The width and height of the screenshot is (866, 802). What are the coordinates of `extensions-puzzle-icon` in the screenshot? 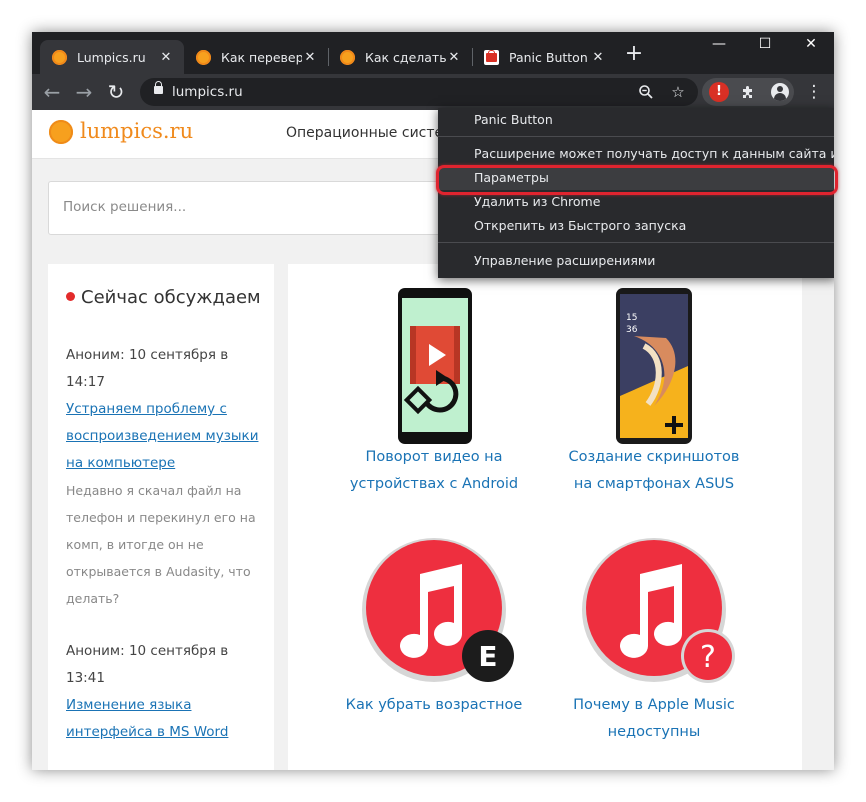 It's located at (748, 92).